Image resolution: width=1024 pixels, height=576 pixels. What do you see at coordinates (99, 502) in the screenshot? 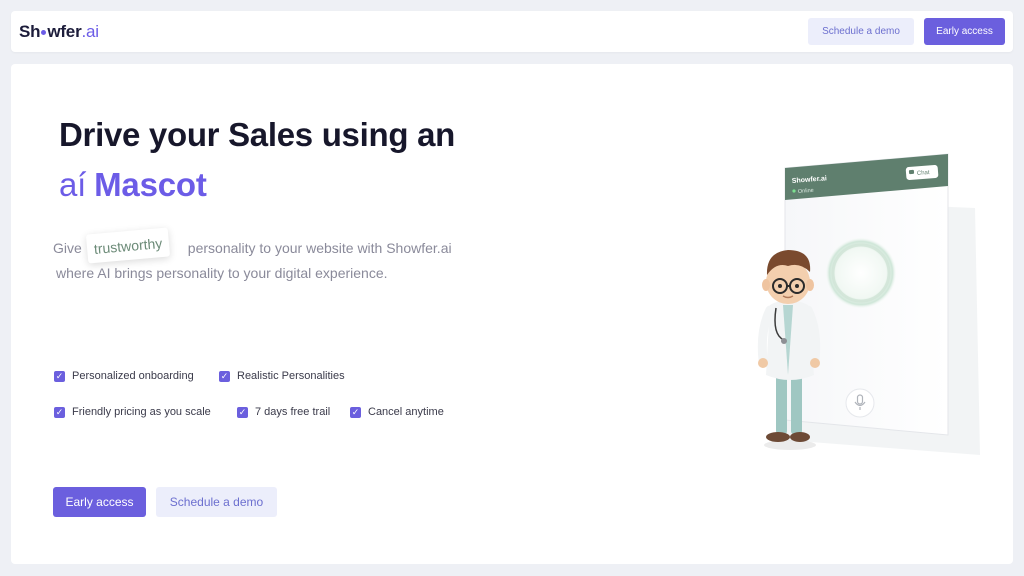
I see `early-access-button: Early access` at bounding box center [99, 502].